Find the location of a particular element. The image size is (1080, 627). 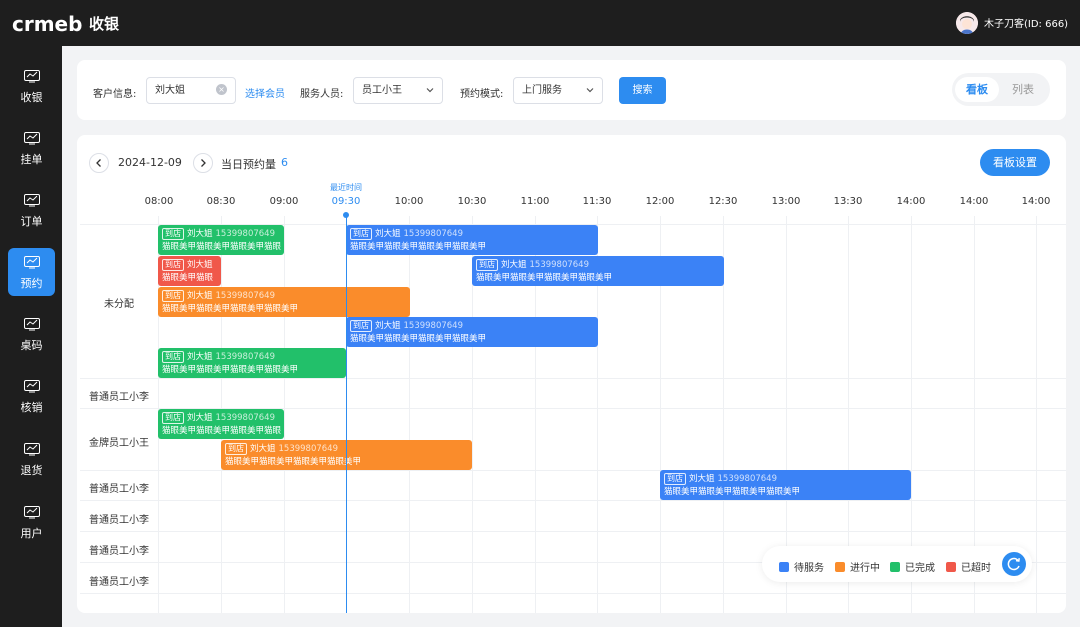

sidebar-item-table-code: 桌码 is located at coordinates (31, 334).